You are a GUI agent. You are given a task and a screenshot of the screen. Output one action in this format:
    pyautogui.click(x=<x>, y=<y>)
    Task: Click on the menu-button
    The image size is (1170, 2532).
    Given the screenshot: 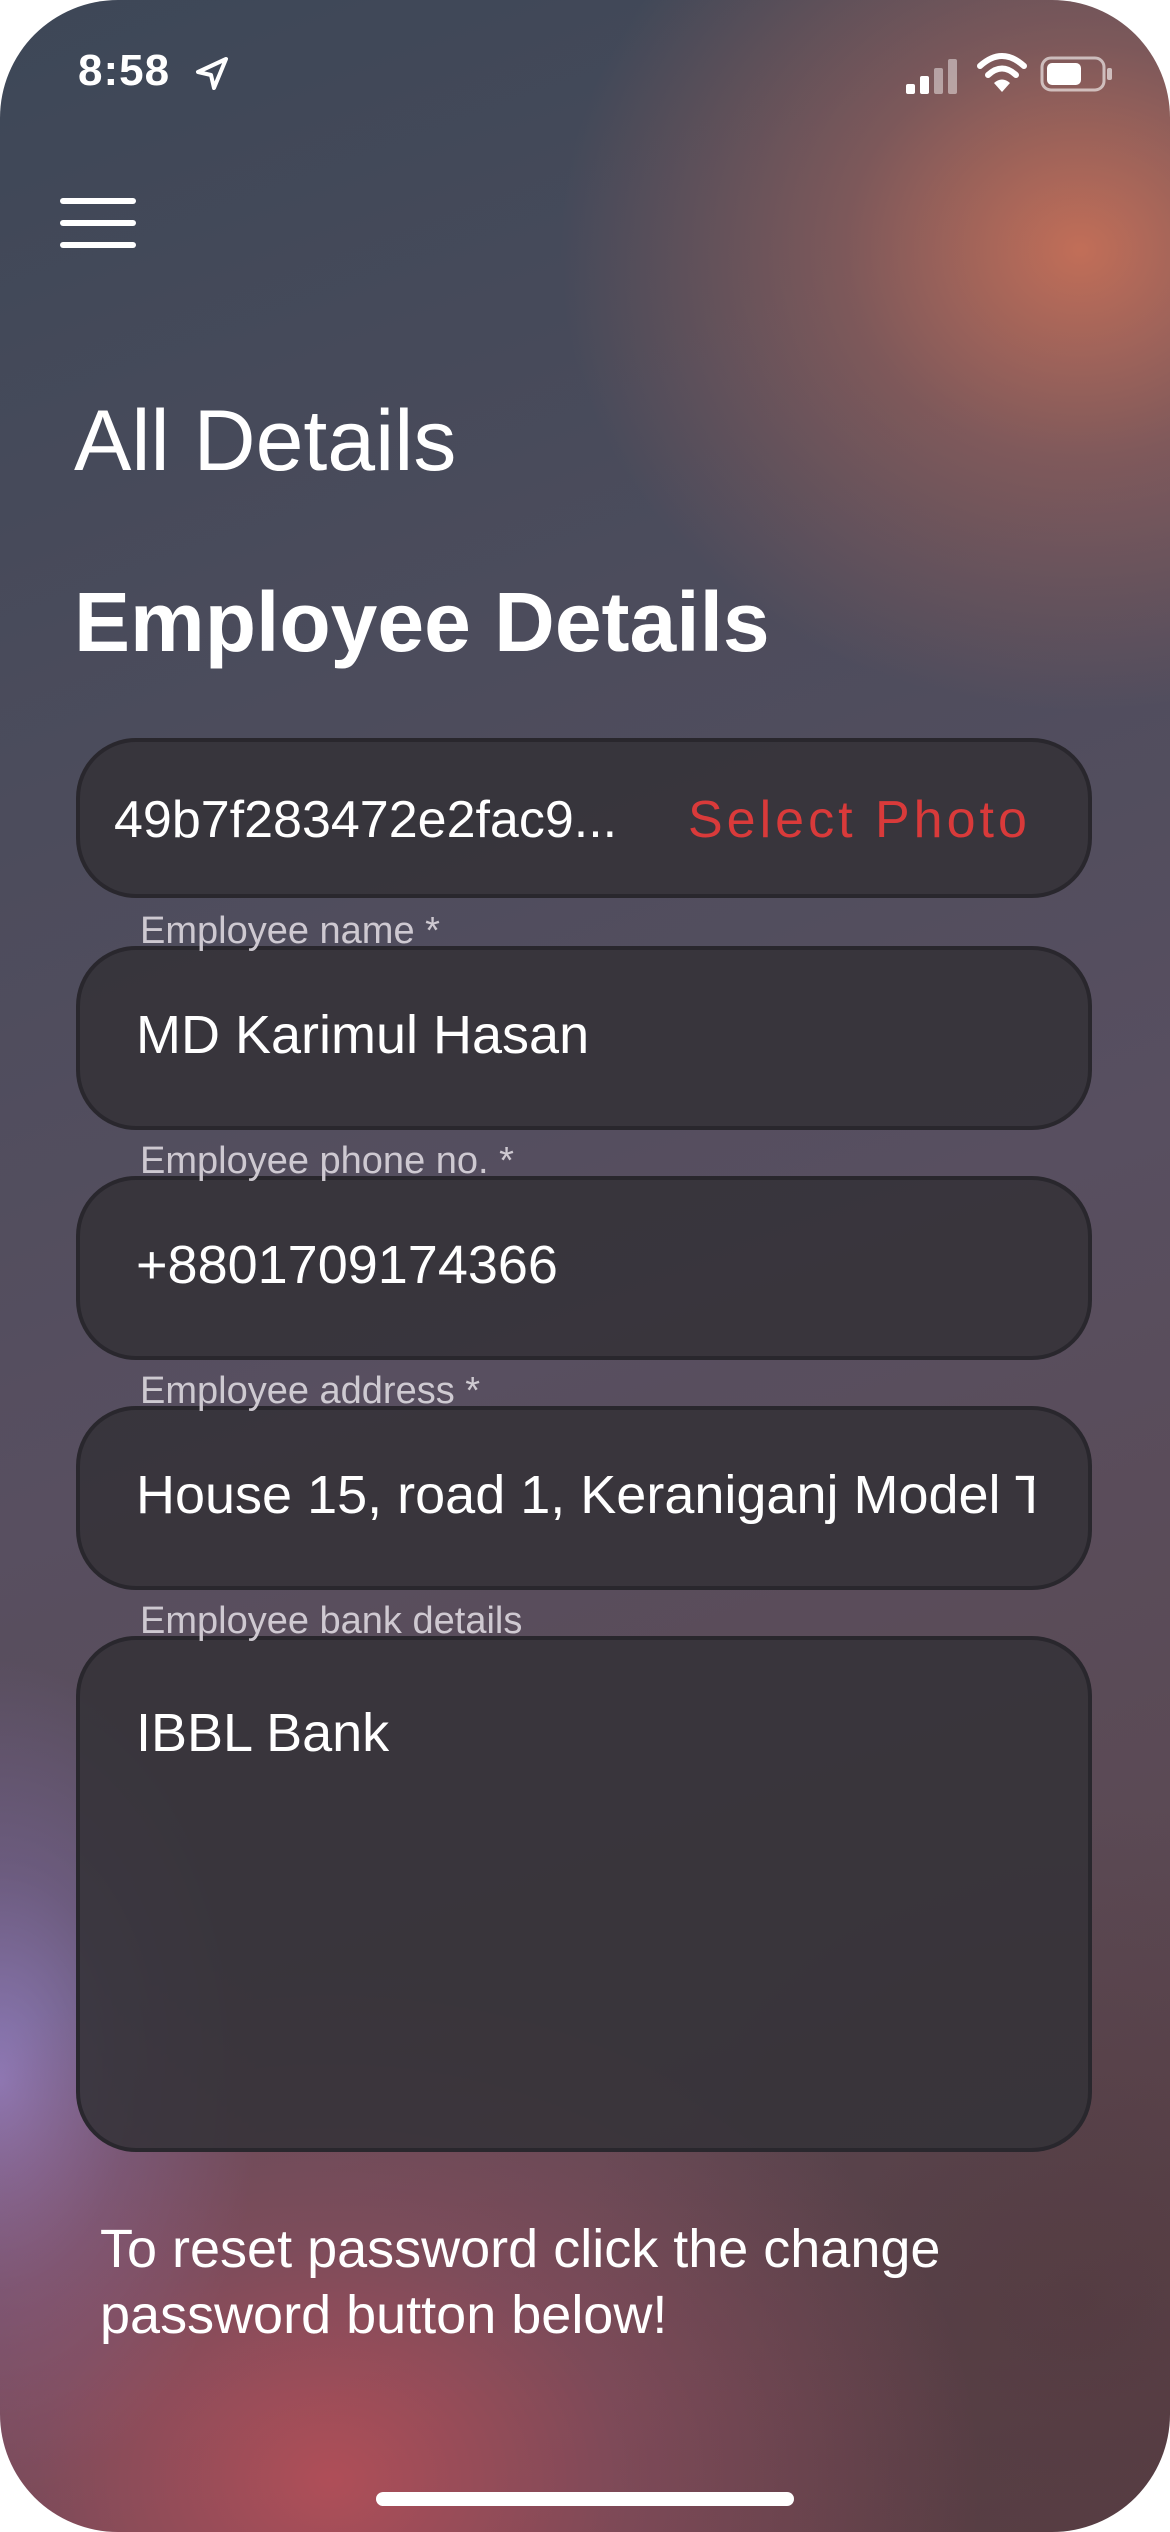 What is the action you would take?
    pyautogui.click(x=99, y=224)
    